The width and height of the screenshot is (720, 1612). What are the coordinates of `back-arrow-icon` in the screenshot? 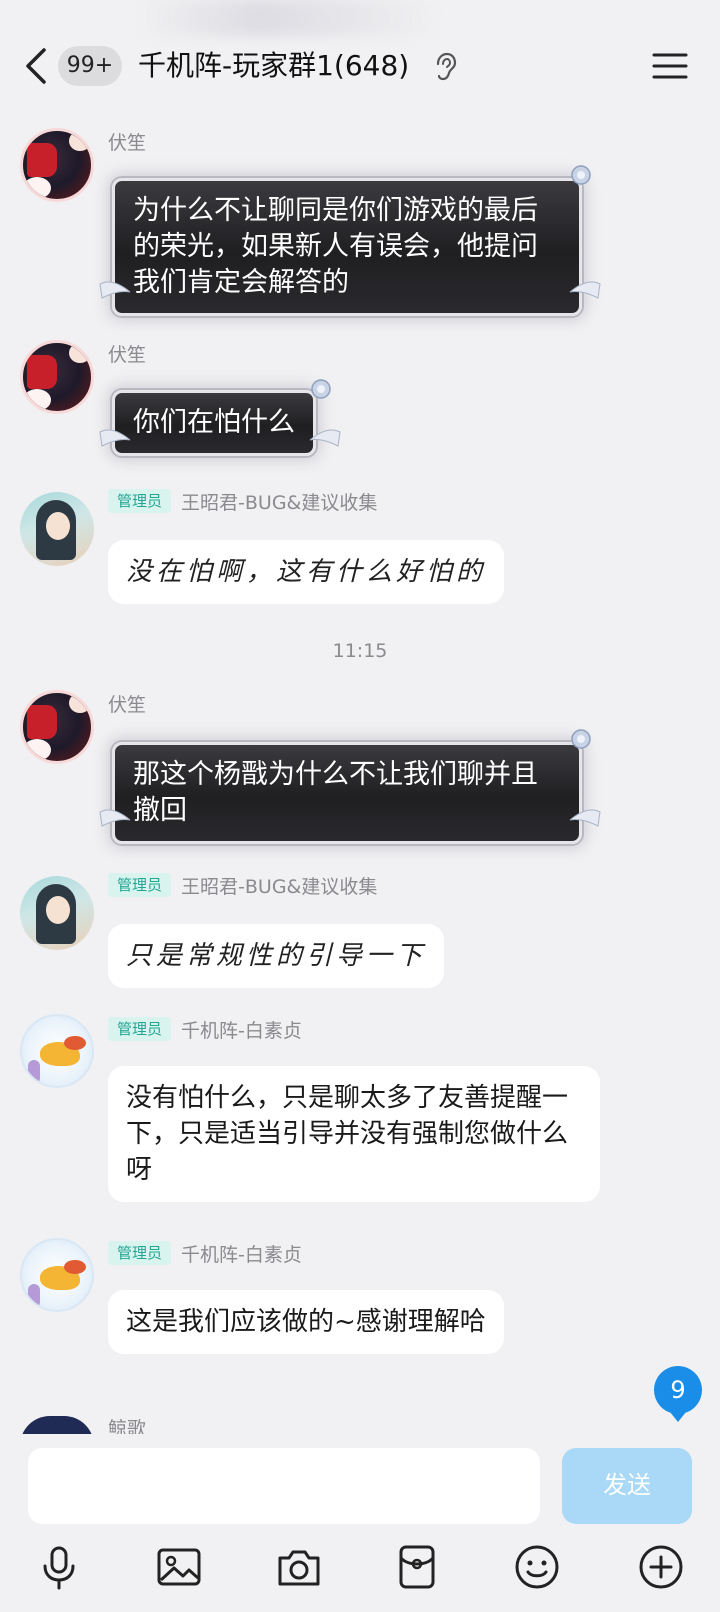 It's located at (37, 66).